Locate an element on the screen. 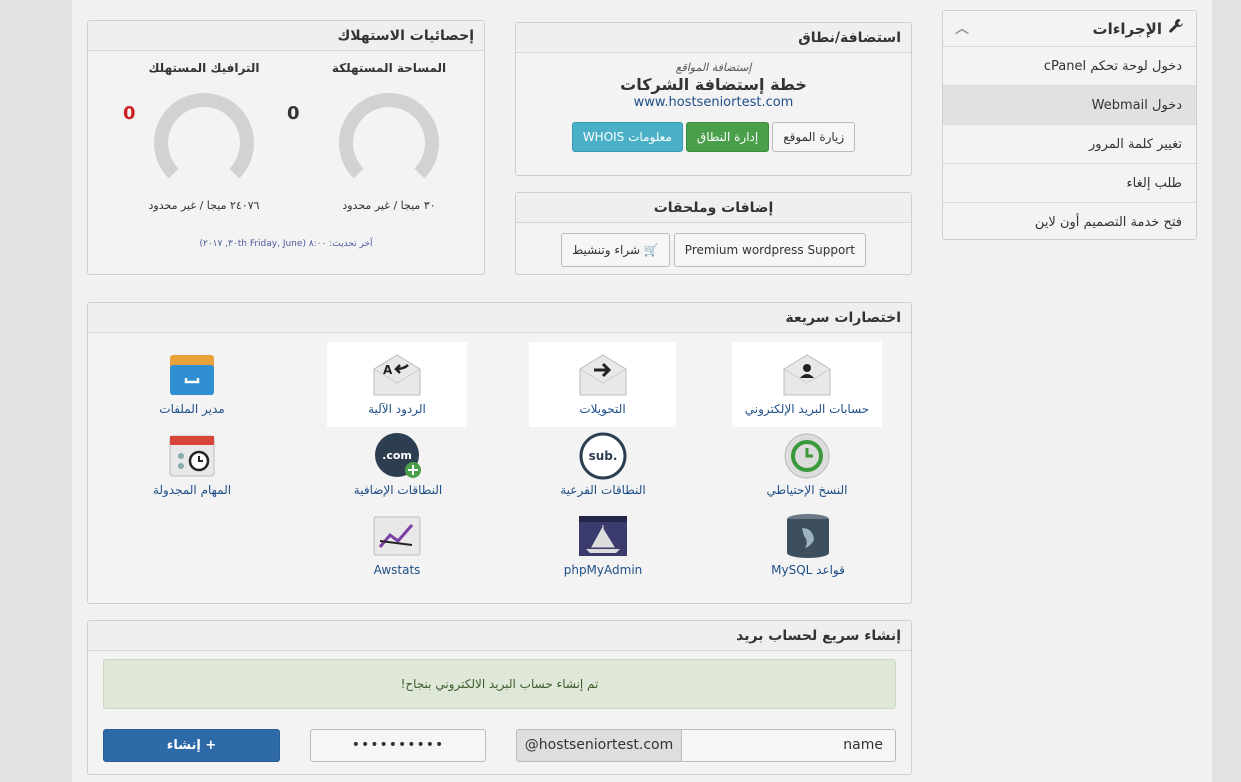 This screenshot has width=1241, height=782. disk-usage-gauge: المساحة المستهلكة ٣٠ ميجا / غير محدود is located at coordinates (389, 136).